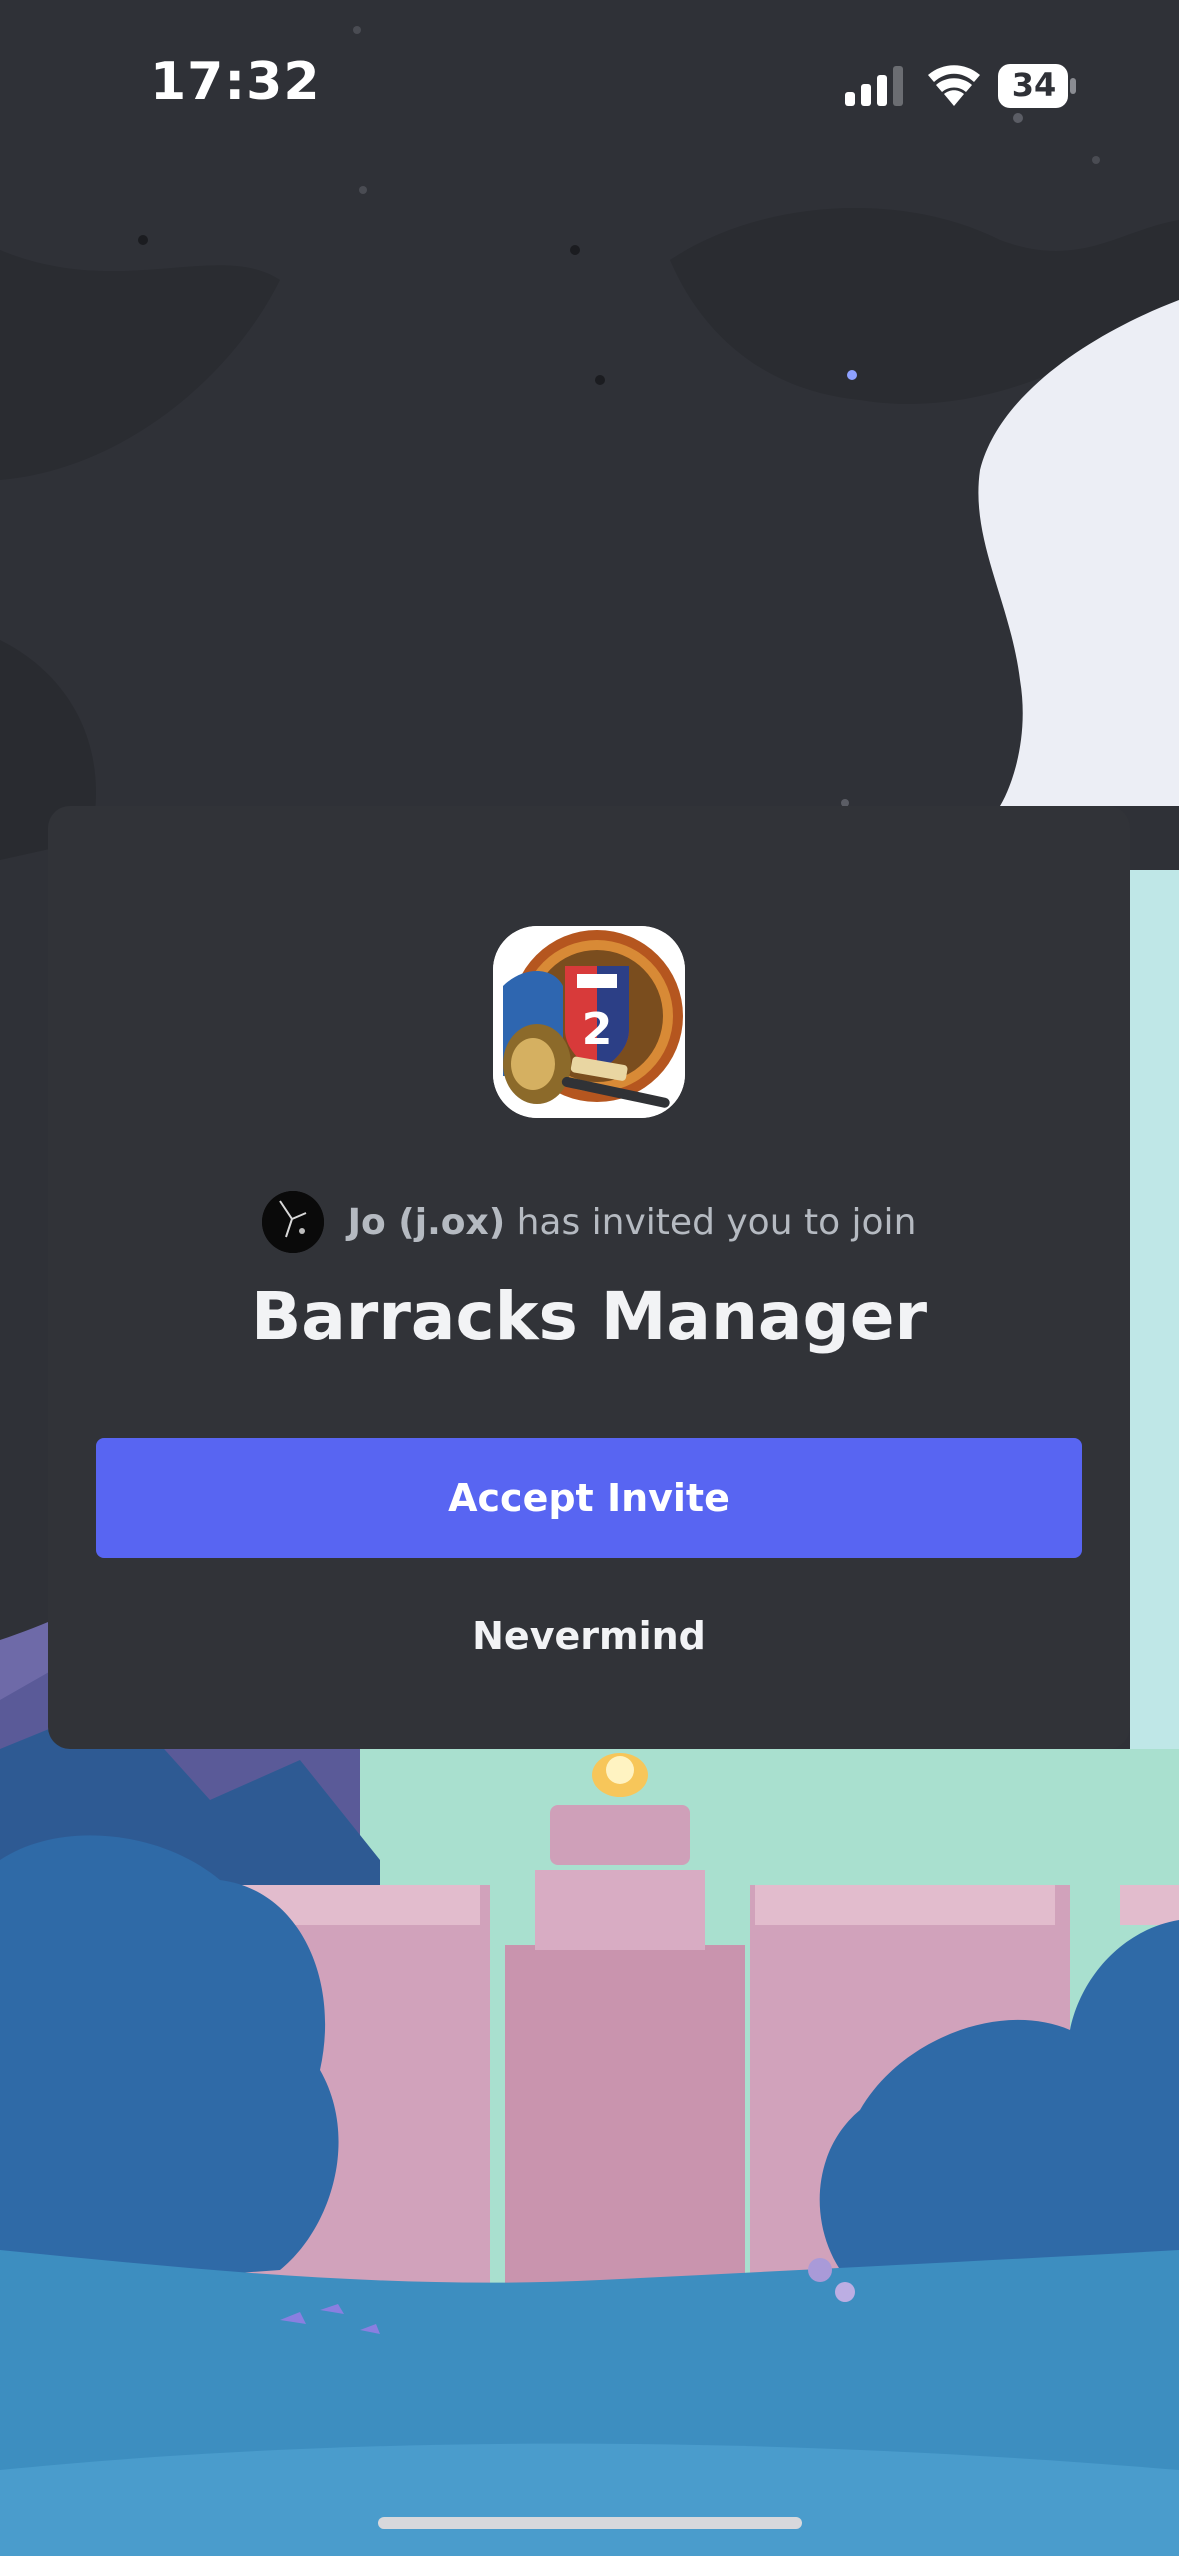 This screenshot has height=2556, width=1179. What do you see at coordinates (590, 2523) in the screenshot?
I see `home-indicator` at bounding box center [590, 2523].